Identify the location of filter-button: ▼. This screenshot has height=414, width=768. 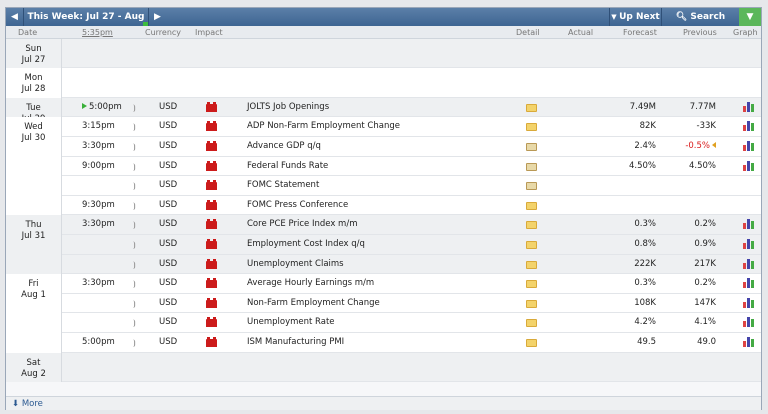
(750, 17).